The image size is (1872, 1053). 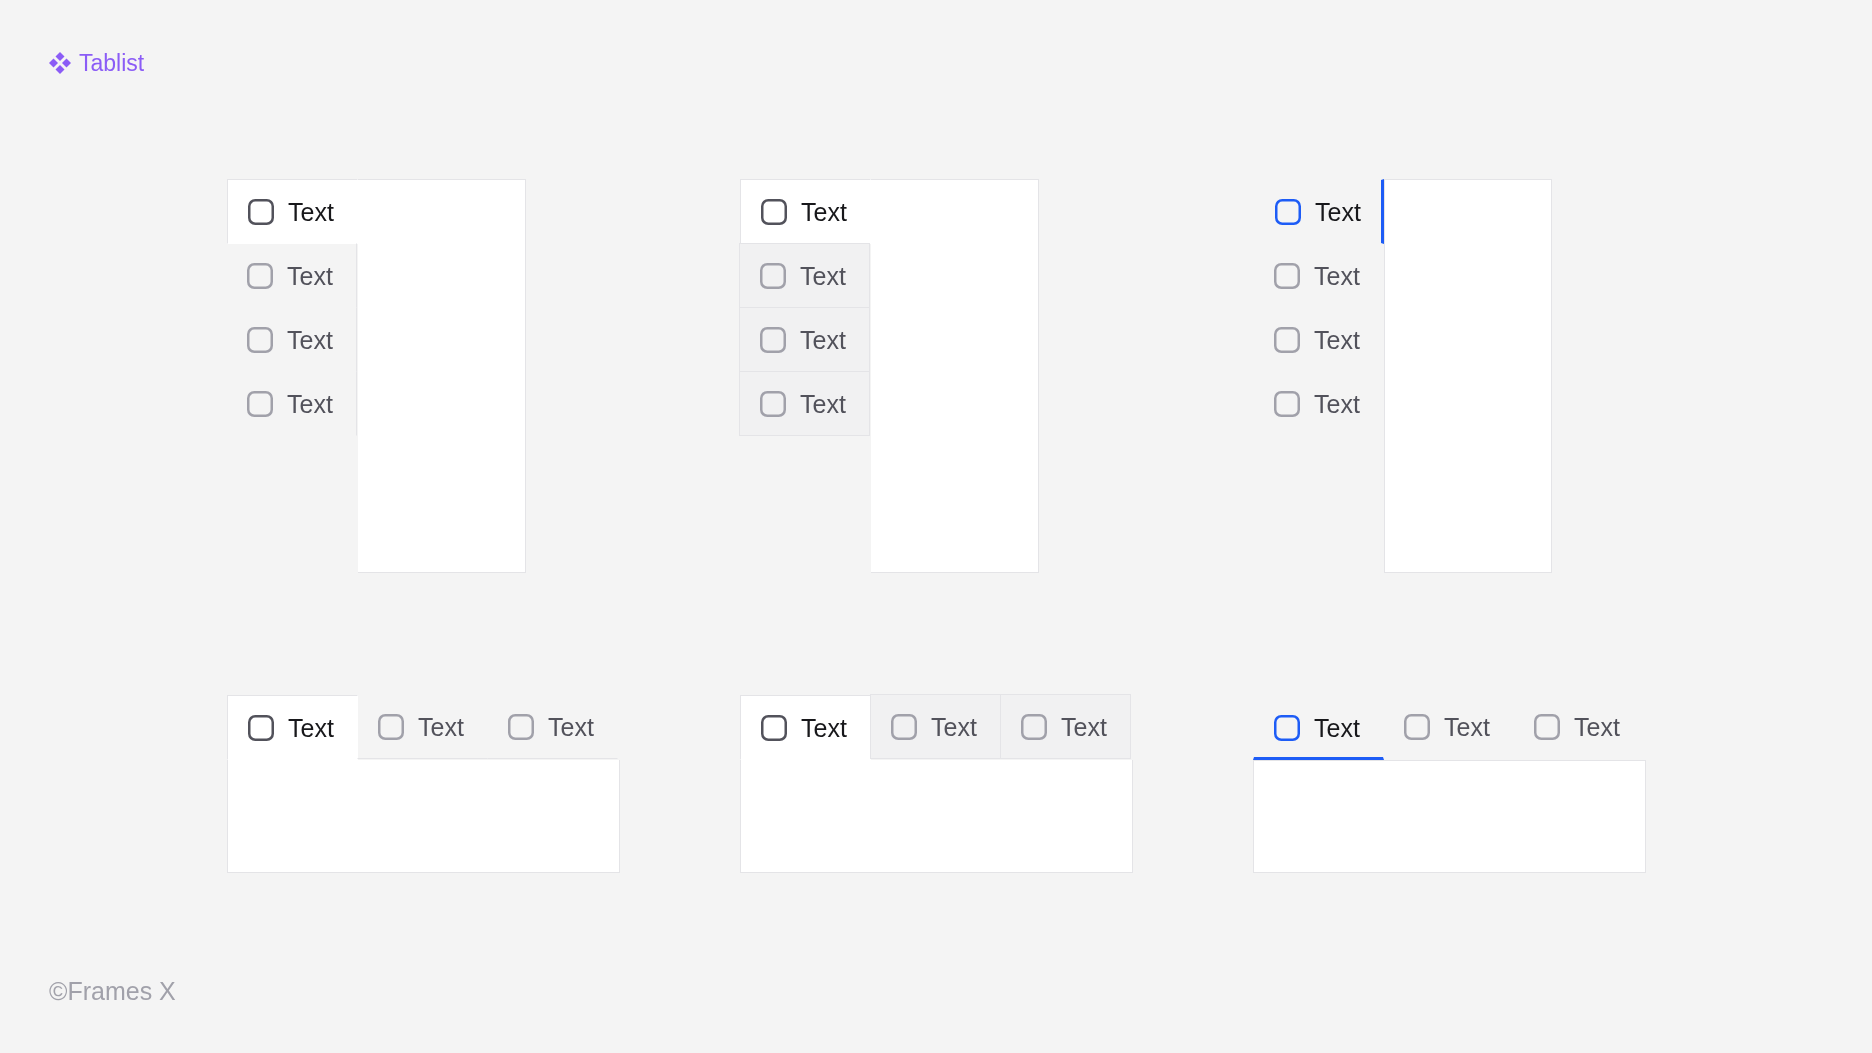 I want to click on copyright-text: ©Frames X, so click(x=112, y=991).